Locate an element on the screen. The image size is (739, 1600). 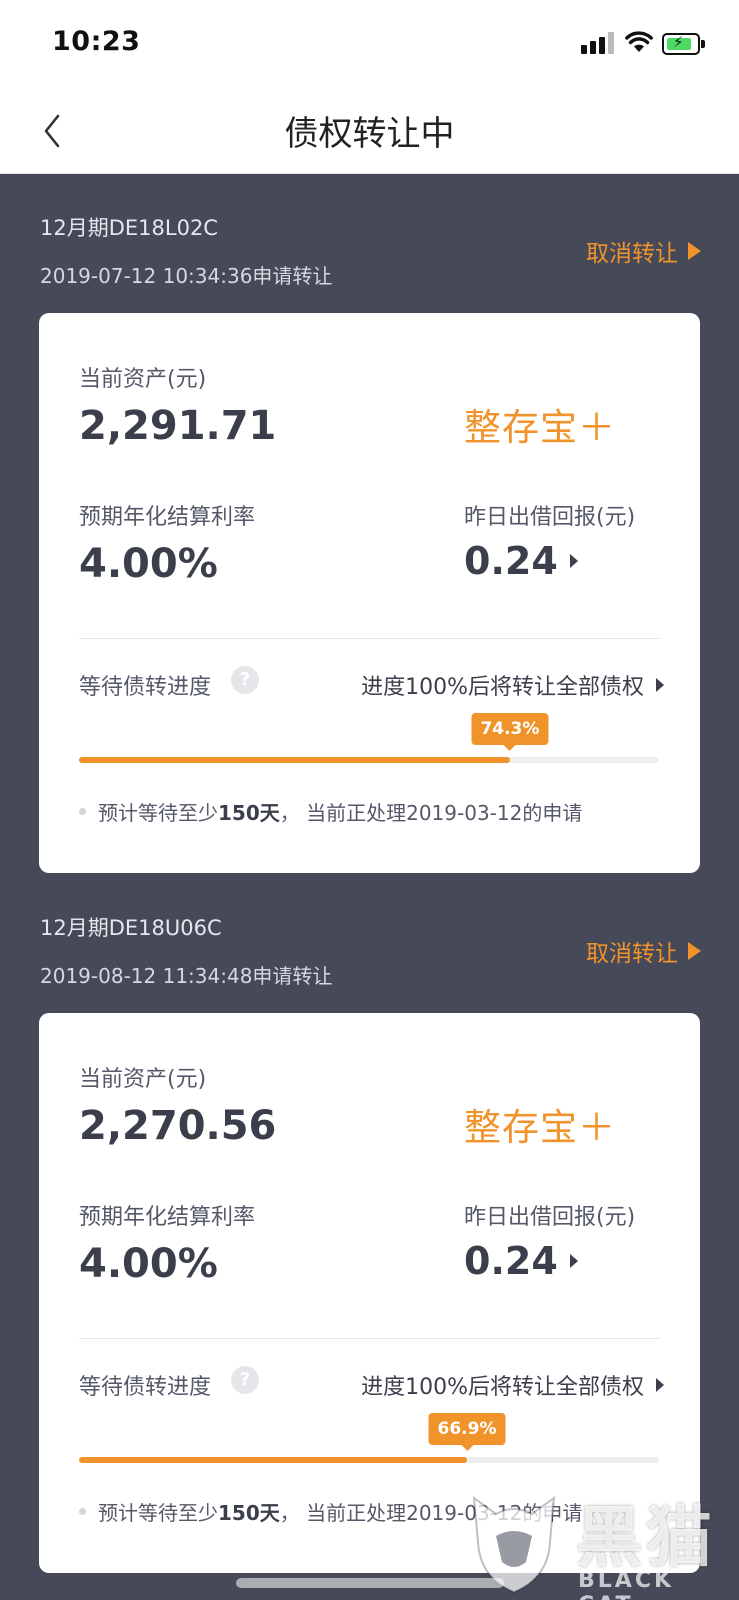
item-period: 12月期DE18U06C is located at coordinates (131, 928).